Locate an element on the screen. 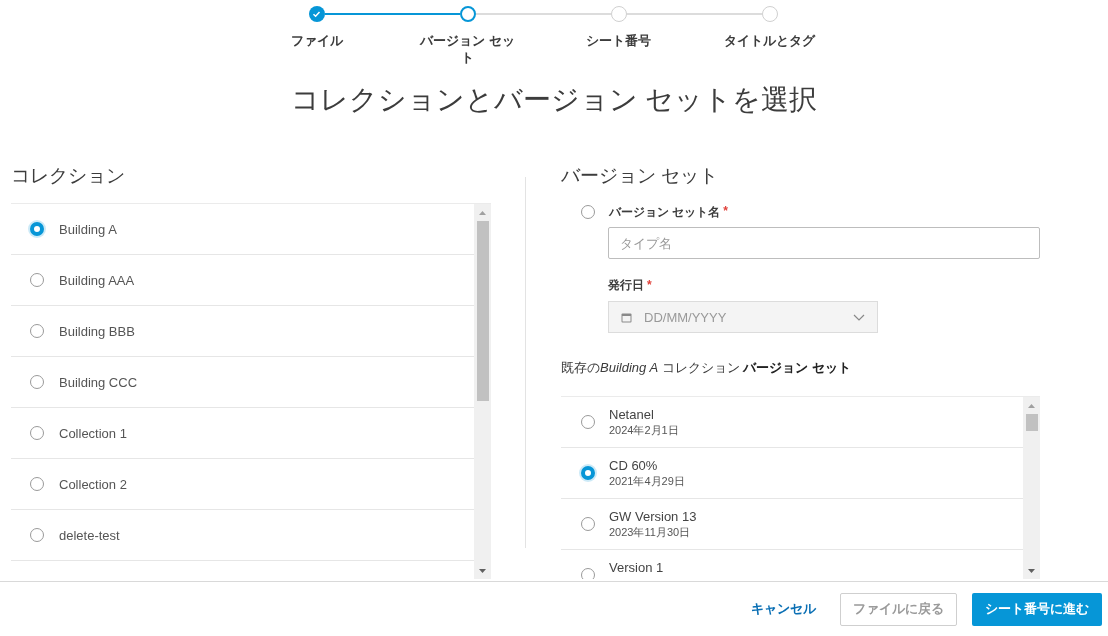 The height and width of the screenshot is (636, 1108). section-heading: バージョン セット is located at coordinates (640, 176).